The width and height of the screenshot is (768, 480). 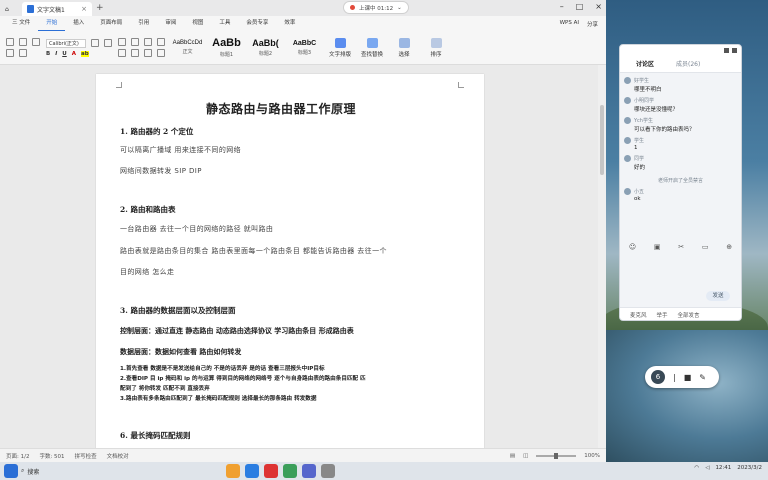 I want to click on menu-efficiency: 效率, so click(x=289, y=23).